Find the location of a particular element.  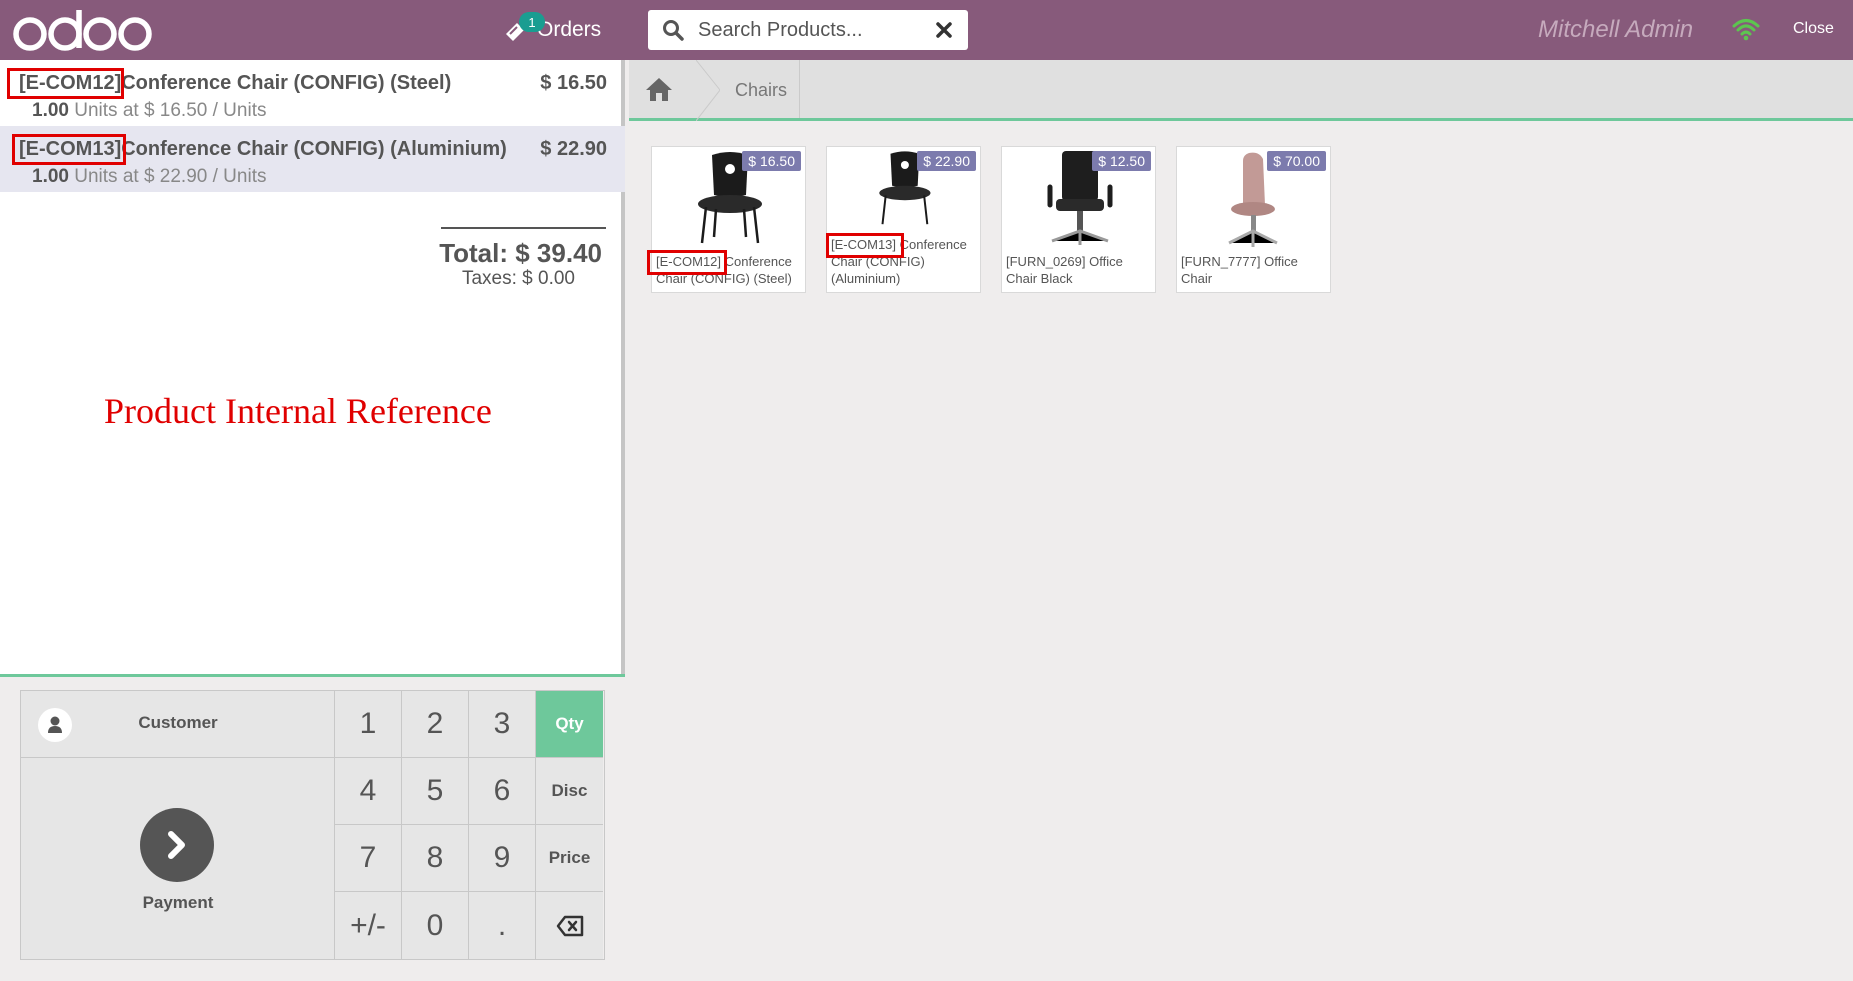

payment-circle is located at coordinates (177, 845).